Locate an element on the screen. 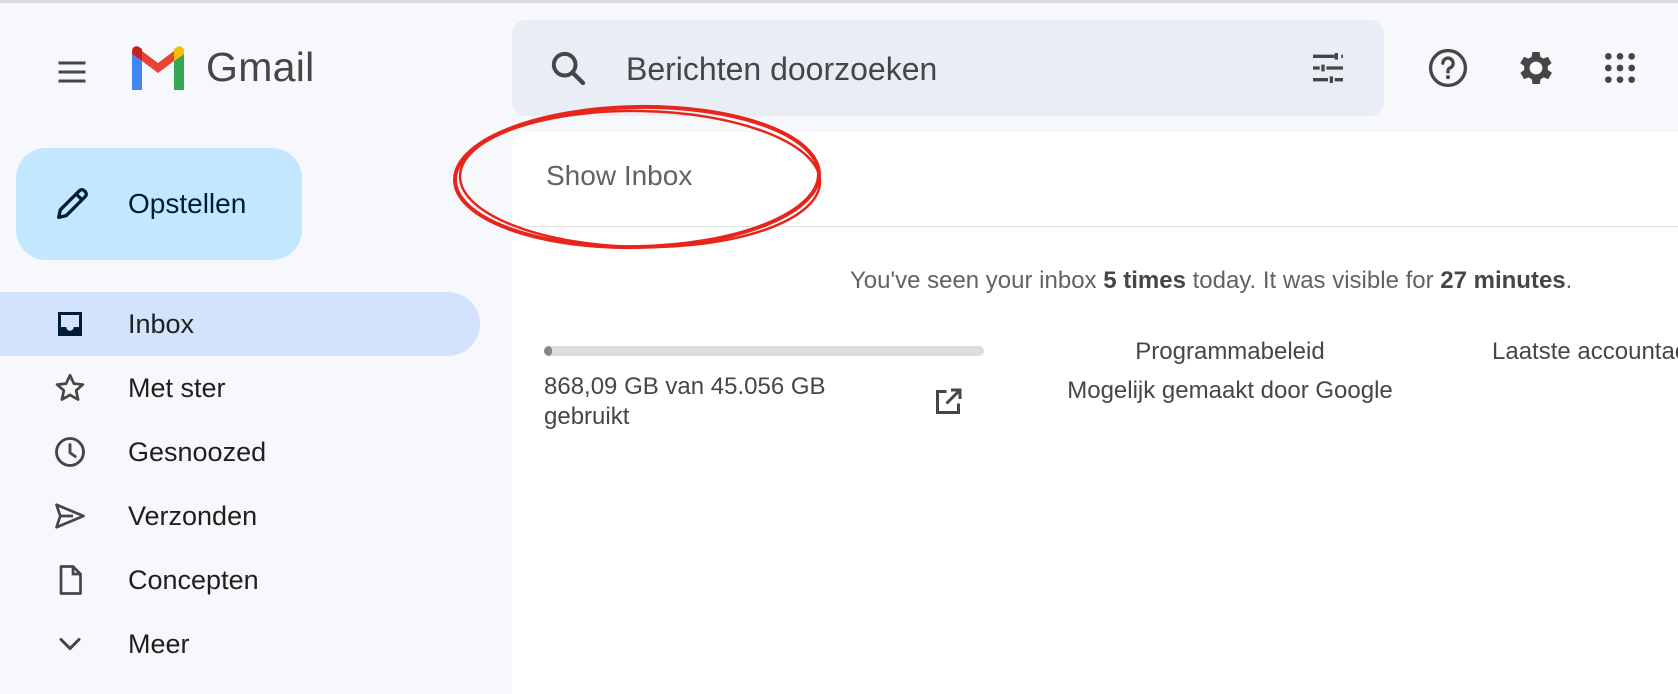 Image resolution: width=1678 pixels, height=694 pixels. storage-progress-fill is located at coordinates (548, 351).